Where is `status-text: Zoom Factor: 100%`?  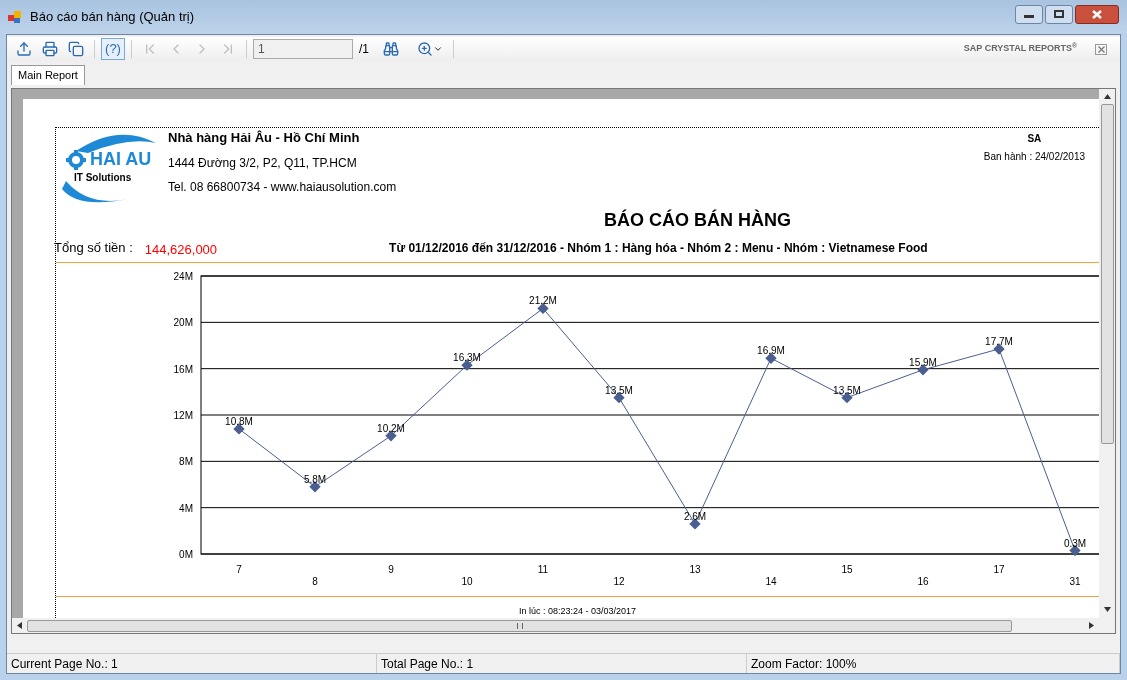
status-text: Zoom Factor: 100% is located at coordinates (933, 663).